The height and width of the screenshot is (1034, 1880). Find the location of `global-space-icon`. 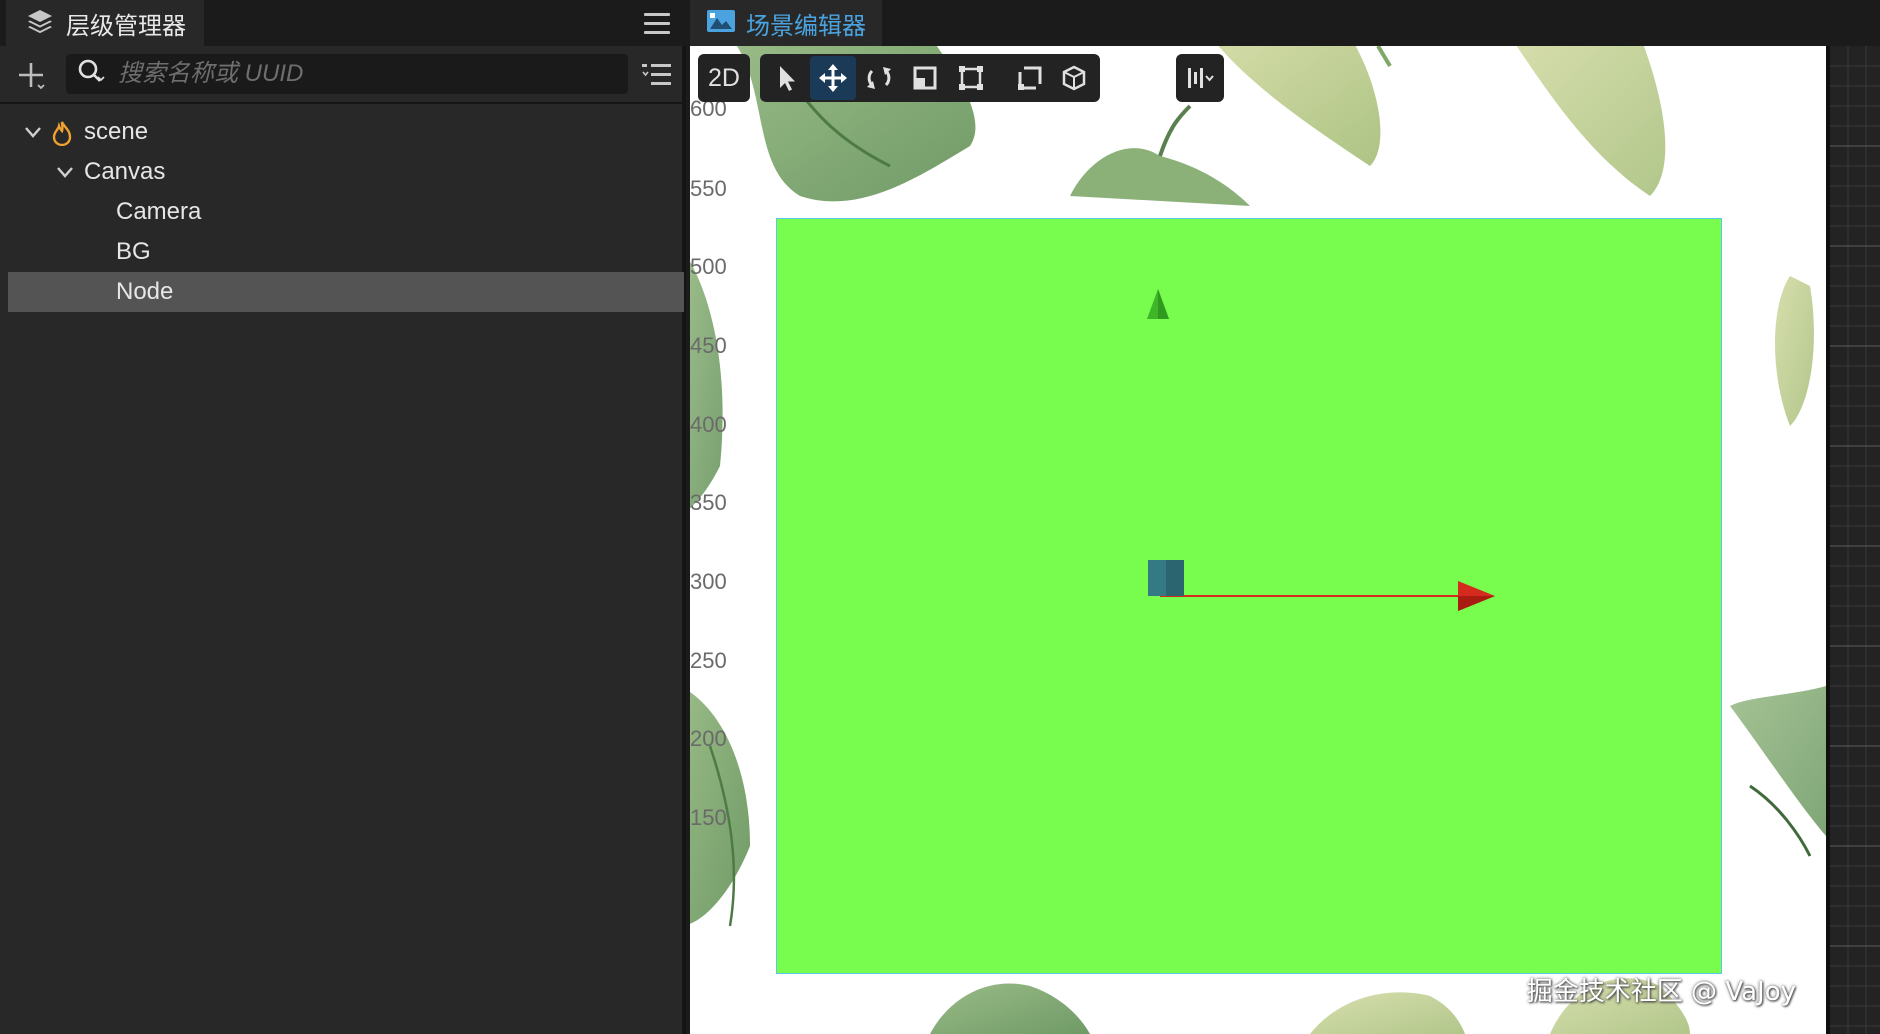

global-space-icon is located at coordinates (1074, 78).